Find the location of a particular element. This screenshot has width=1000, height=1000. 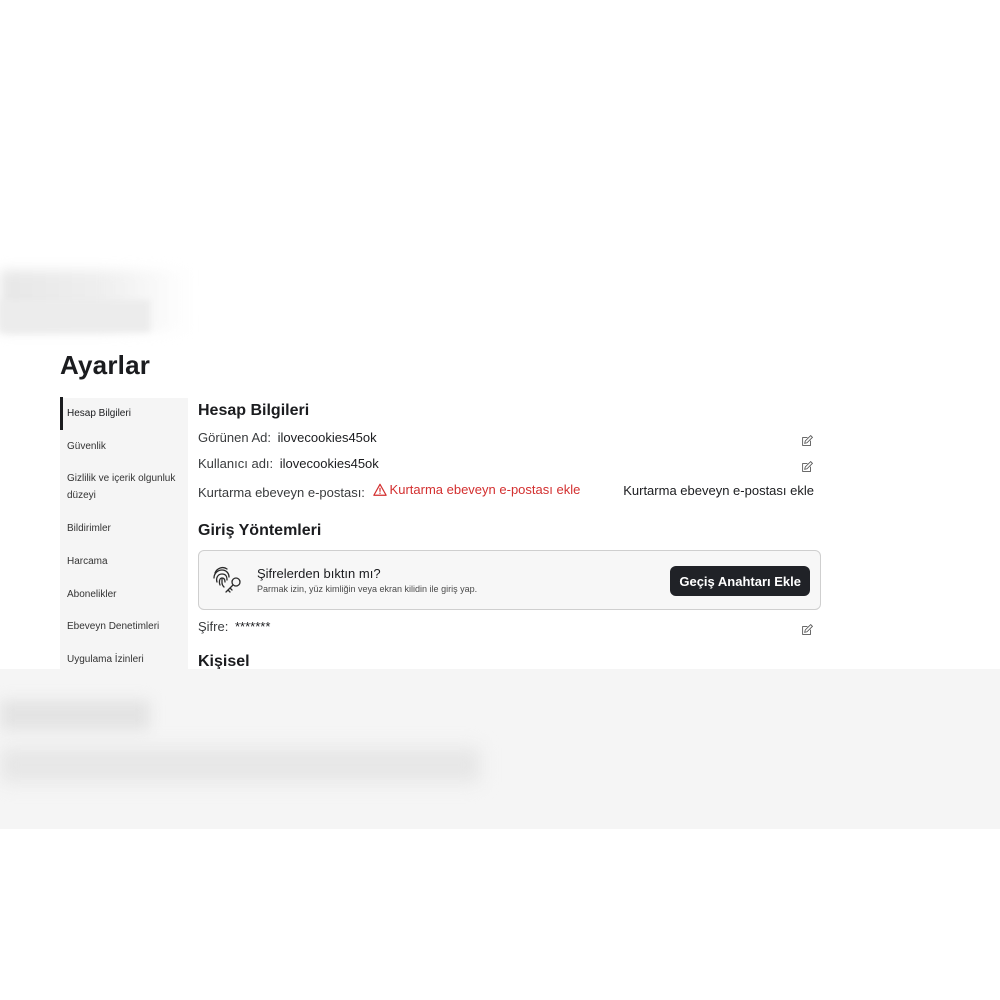

sidebar-item-account-info: Hesap Bilgileri is located at coordinates (124, 413).